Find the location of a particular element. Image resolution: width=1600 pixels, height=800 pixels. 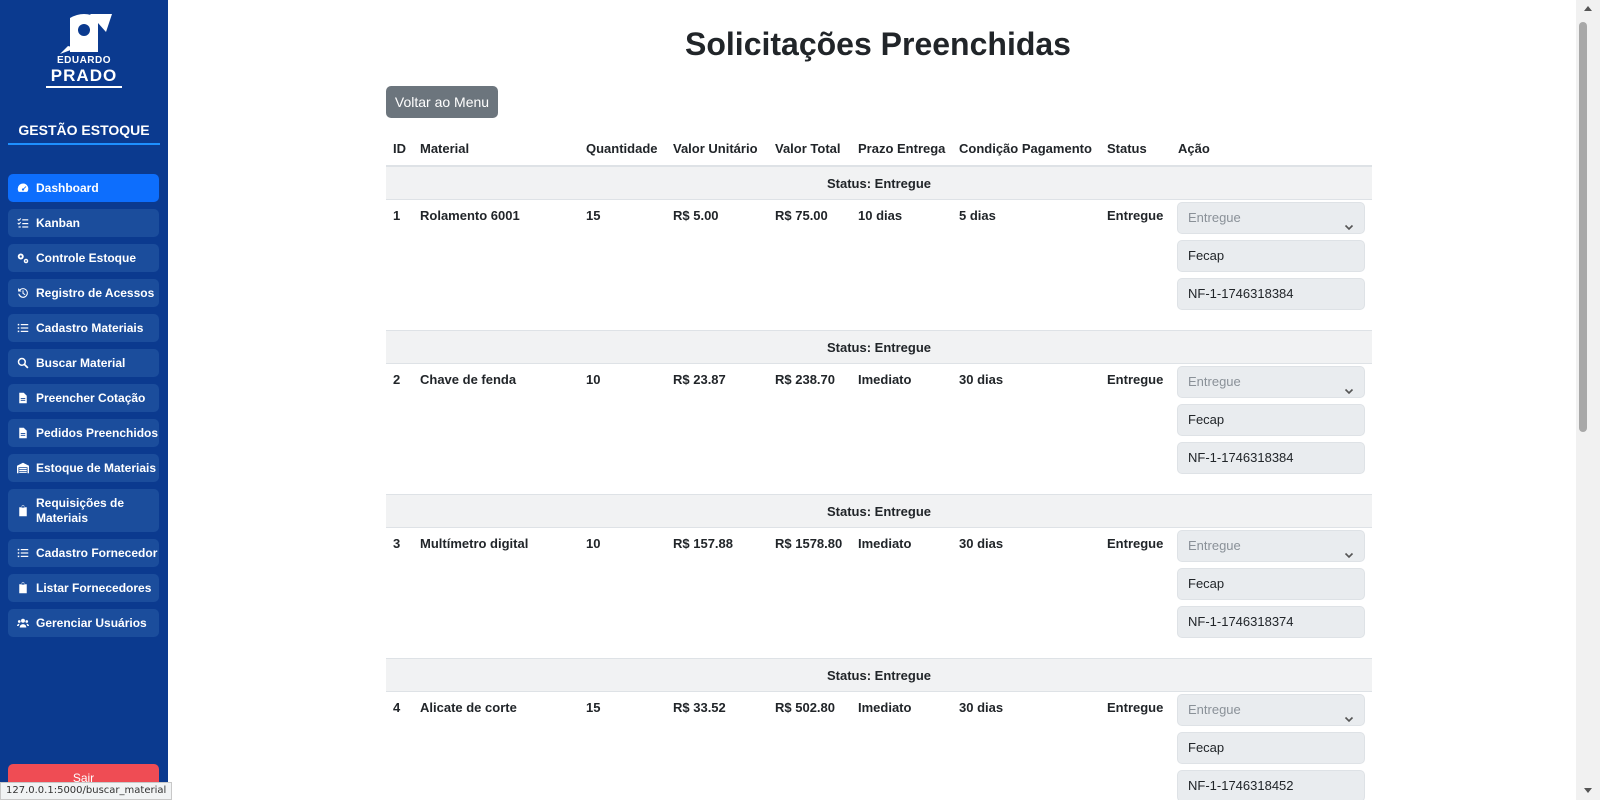

column-header: Material is located at coordinates (445, 148).